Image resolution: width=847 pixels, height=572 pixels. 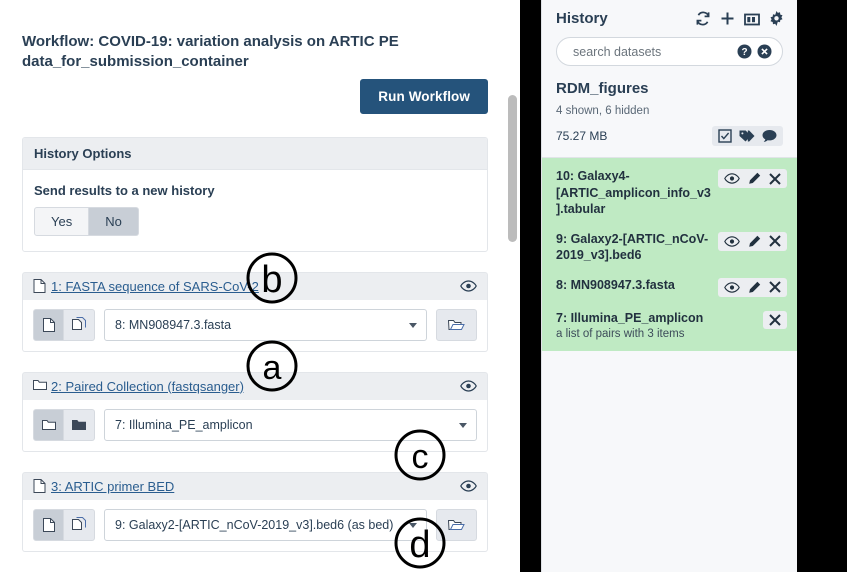 I want to click on history-size: 75.27 MB, so click(x=582, y=136).